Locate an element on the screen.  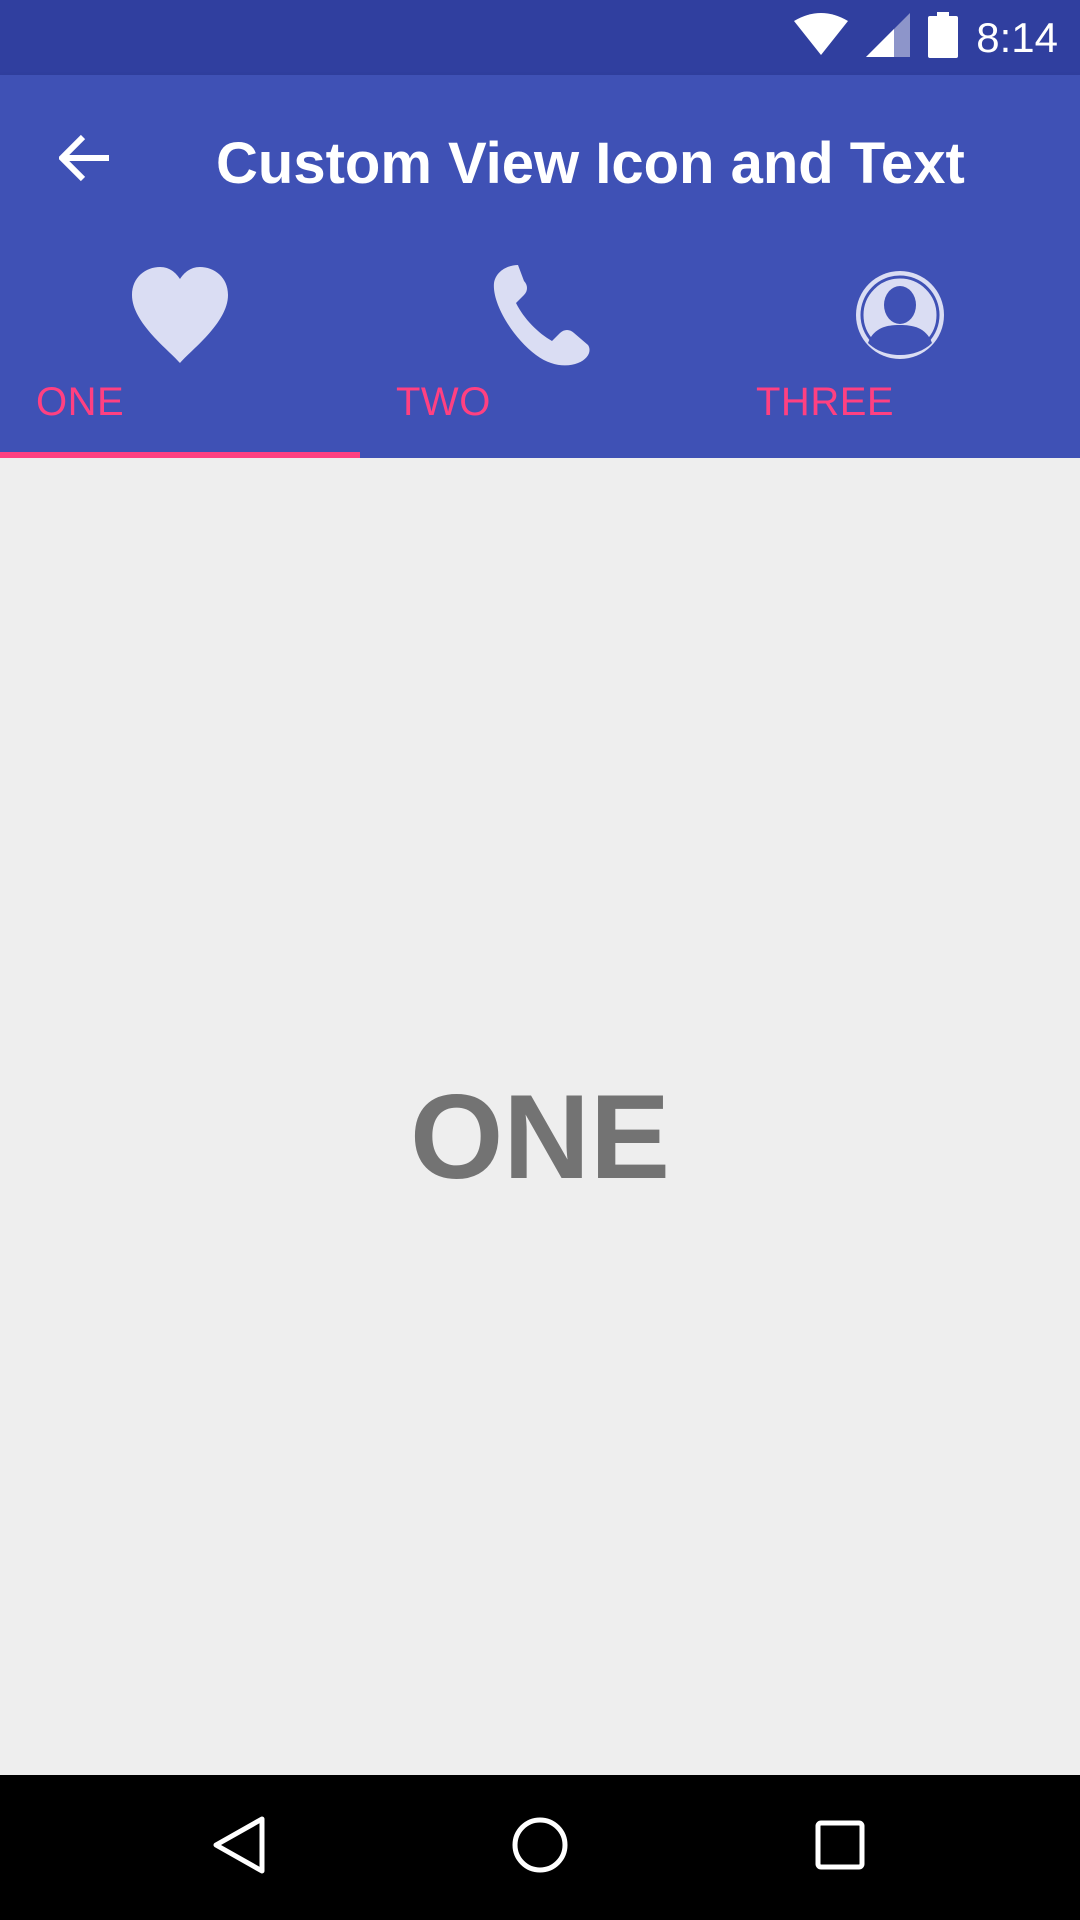
back-button is located at coordinates (85, 160).